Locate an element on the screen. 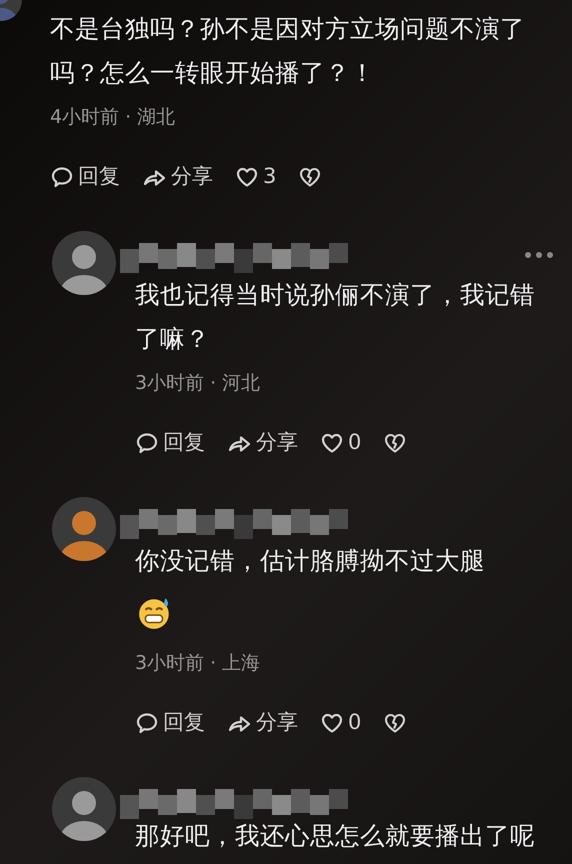 Image resolution: width=572 pixels, height=864 pixels. more-icon is located at coordinates (539, 255).